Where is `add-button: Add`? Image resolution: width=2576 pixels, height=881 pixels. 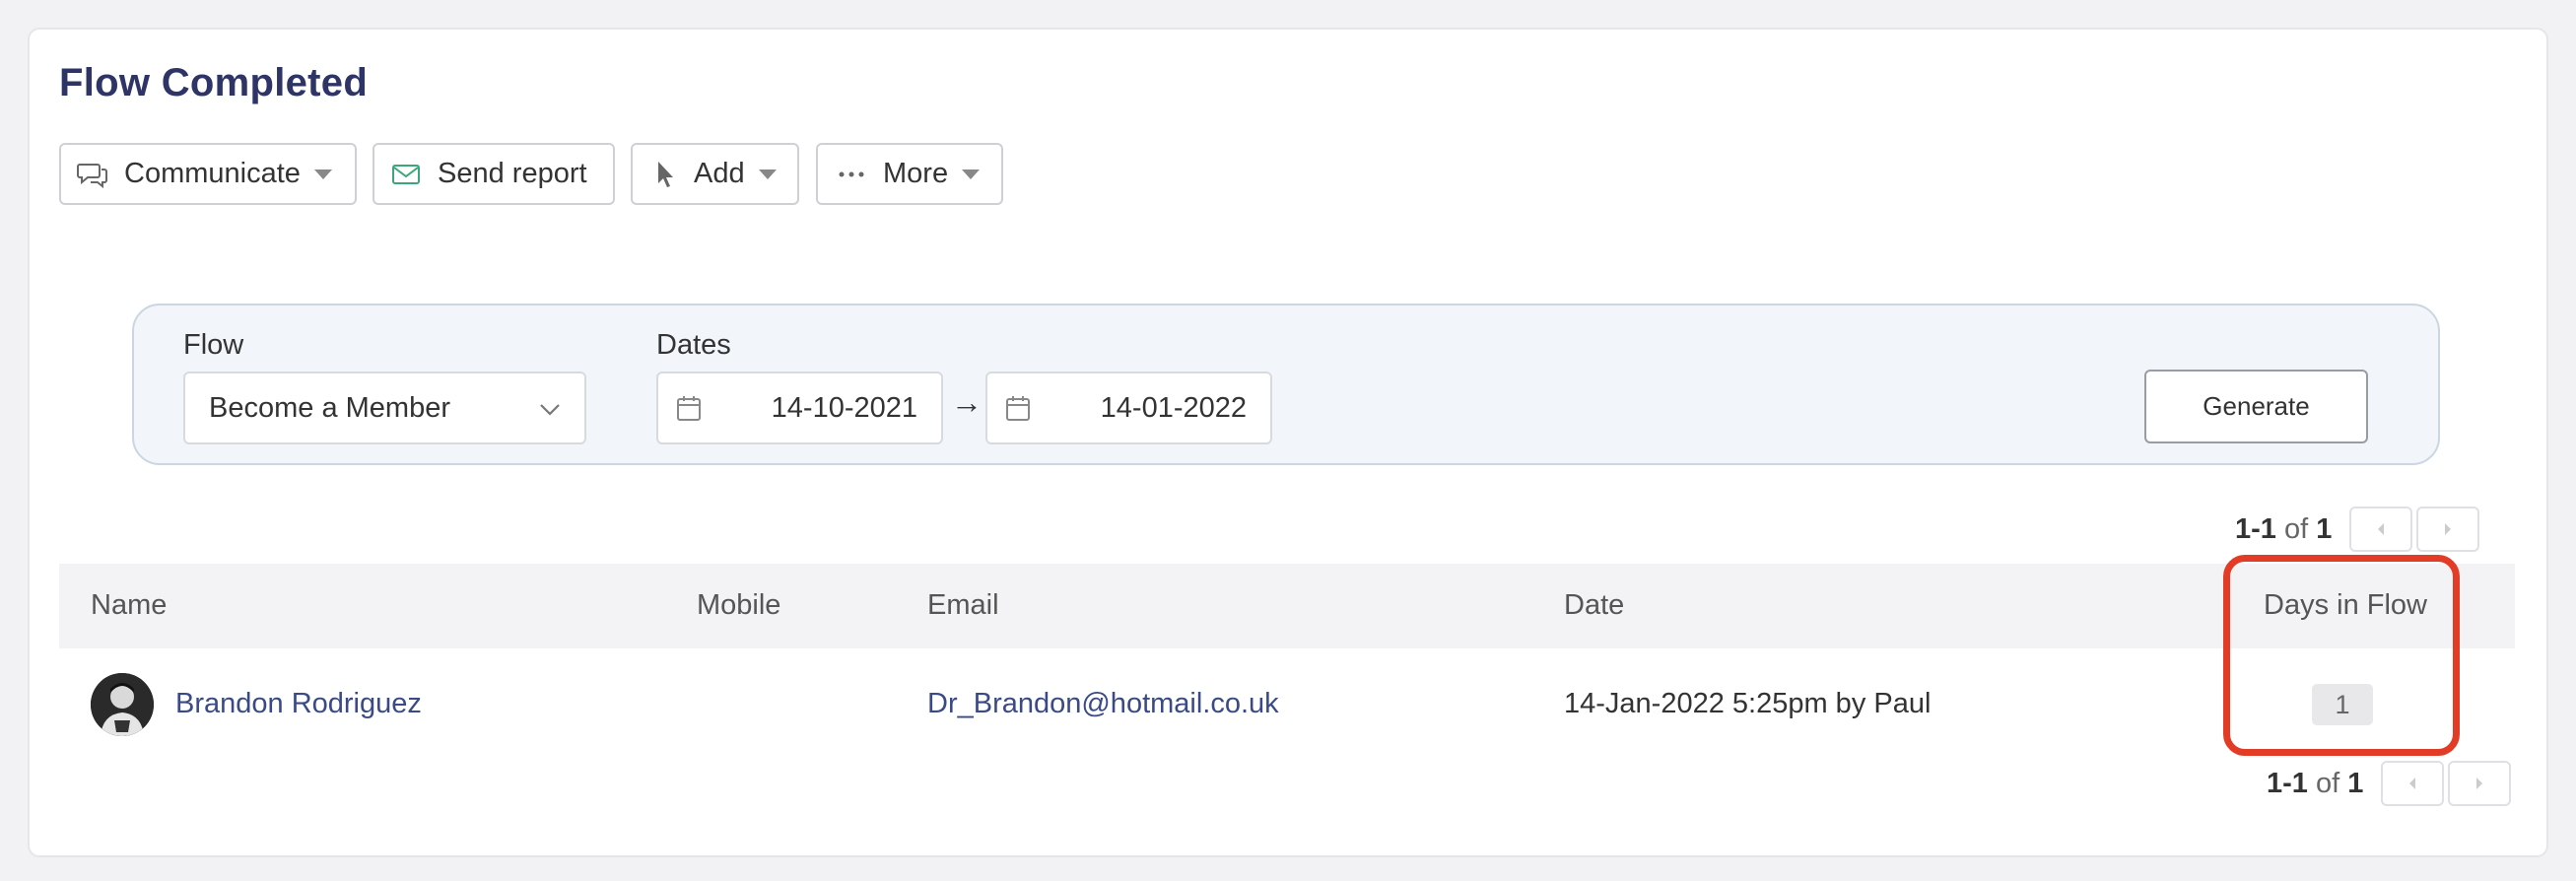
add-button: Add is located at coordinates (715, 174).